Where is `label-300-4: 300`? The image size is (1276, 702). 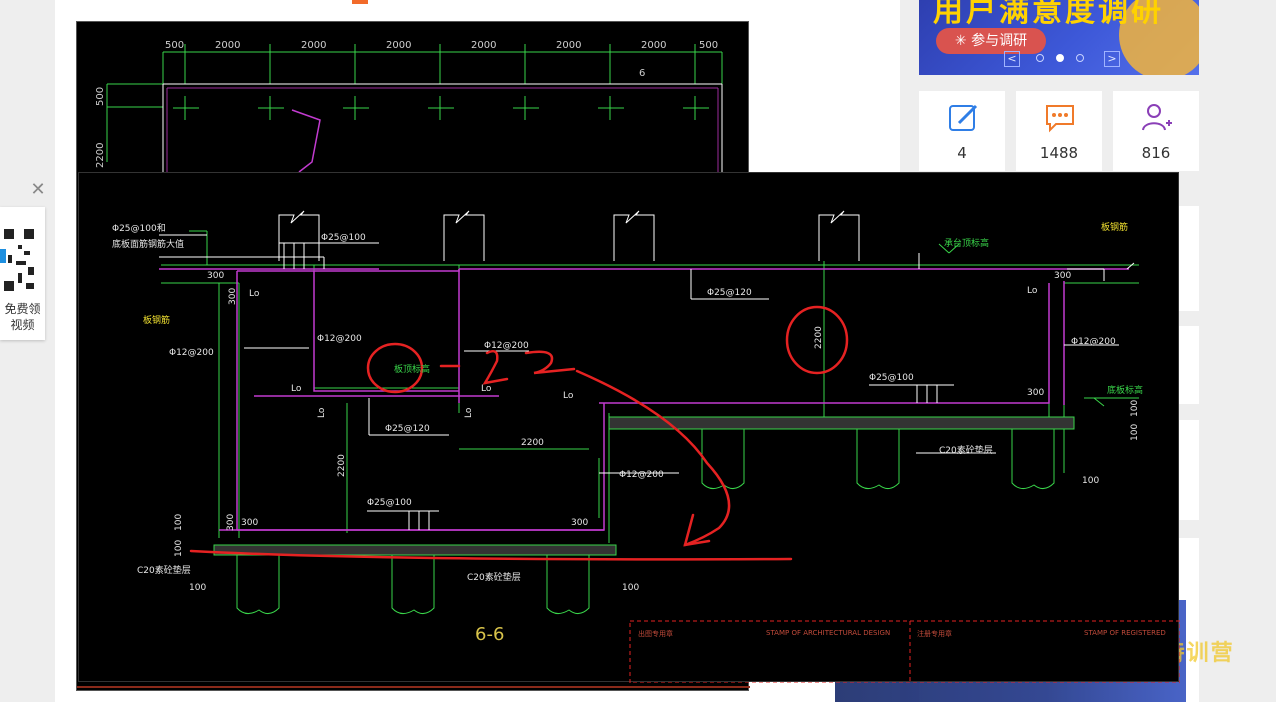
label-300-4: 300 is located at coordinates (249, 523).